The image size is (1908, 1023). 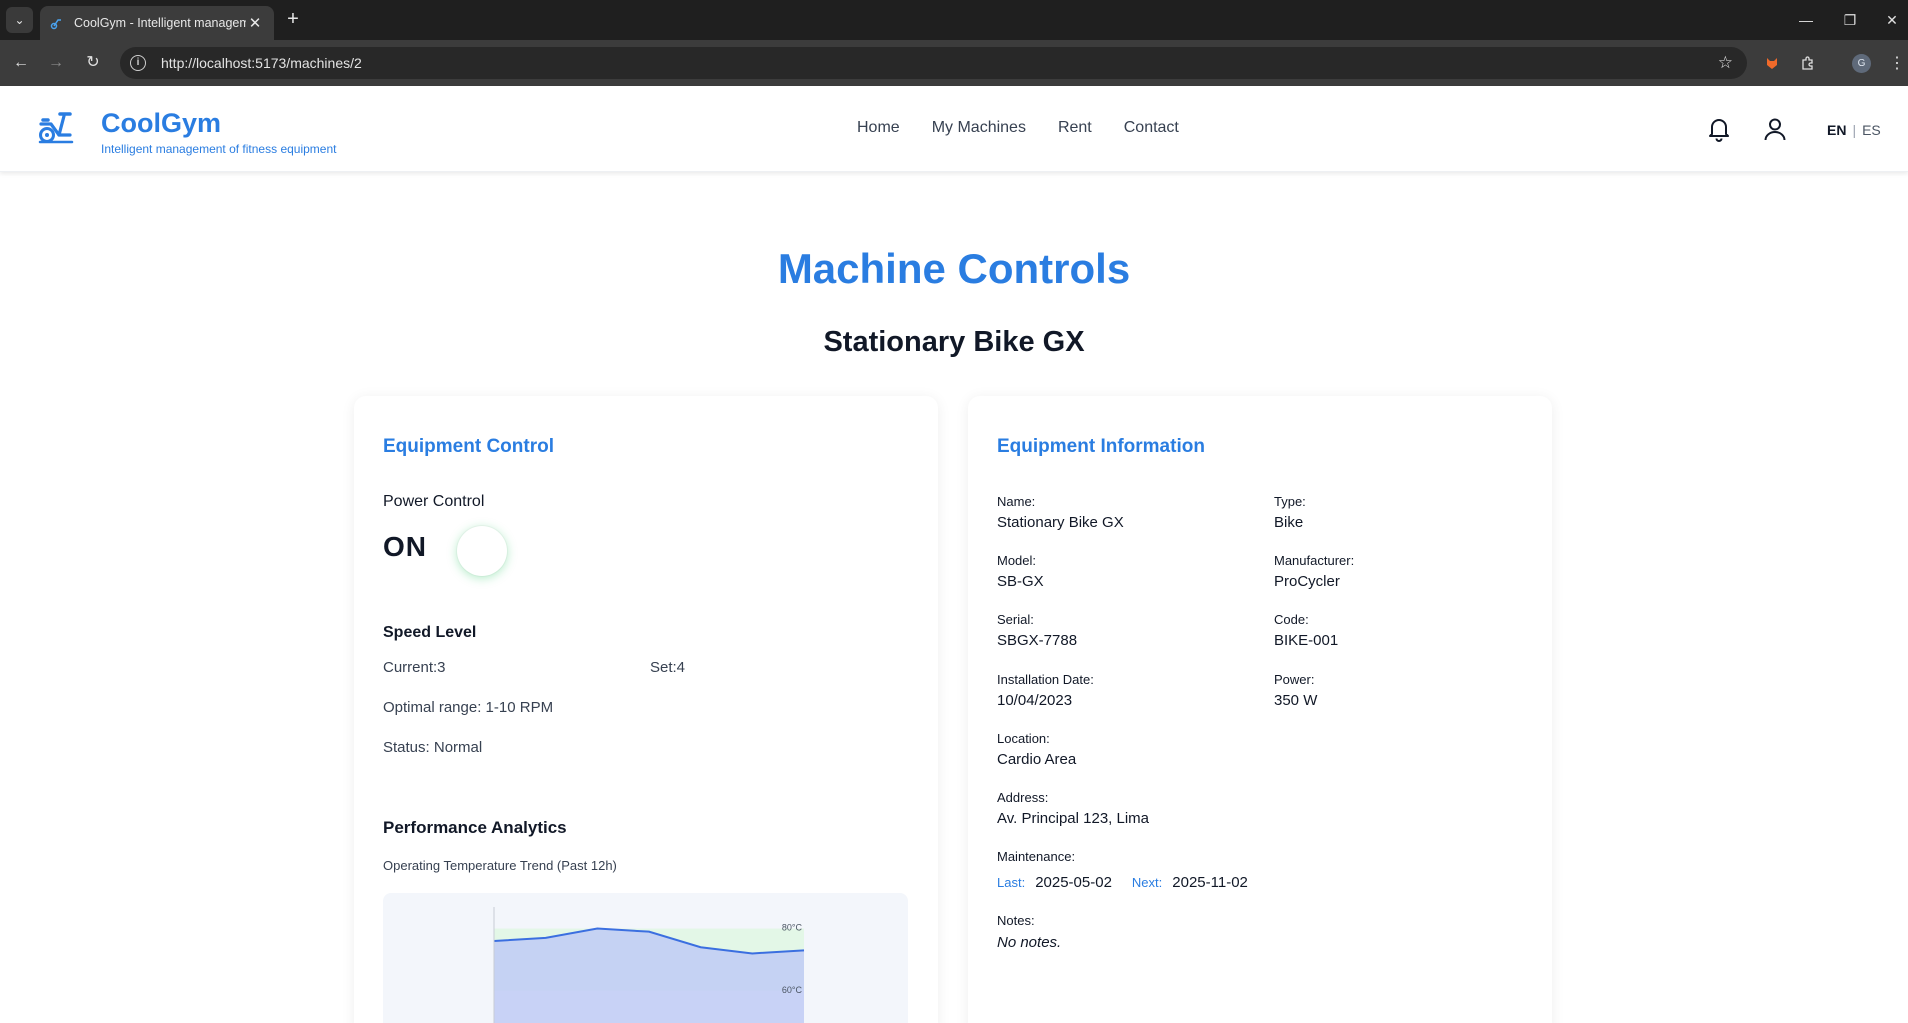 What do you see at coordinates (56, 63) in the screenshot?
I see `forward-arrow-icon: →` at bounding box center [56, 63].